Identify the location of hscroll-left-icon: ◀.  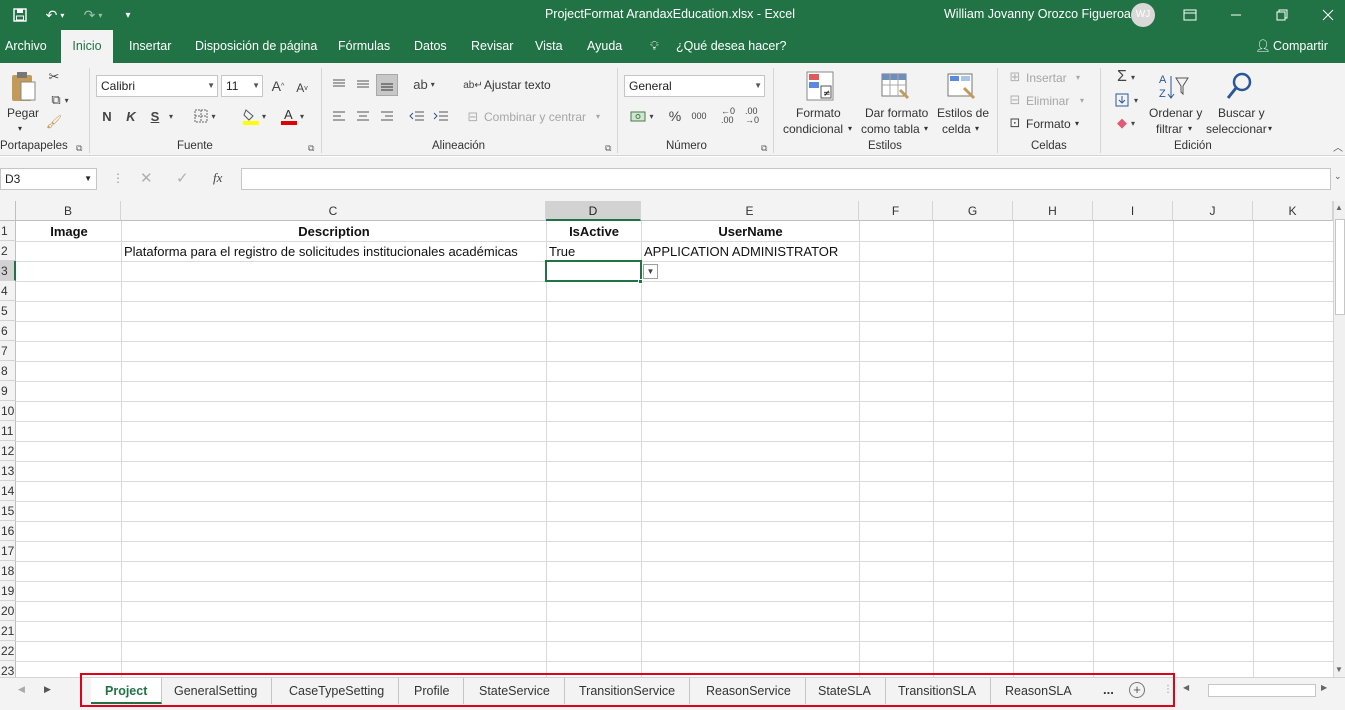
(1186, 687).